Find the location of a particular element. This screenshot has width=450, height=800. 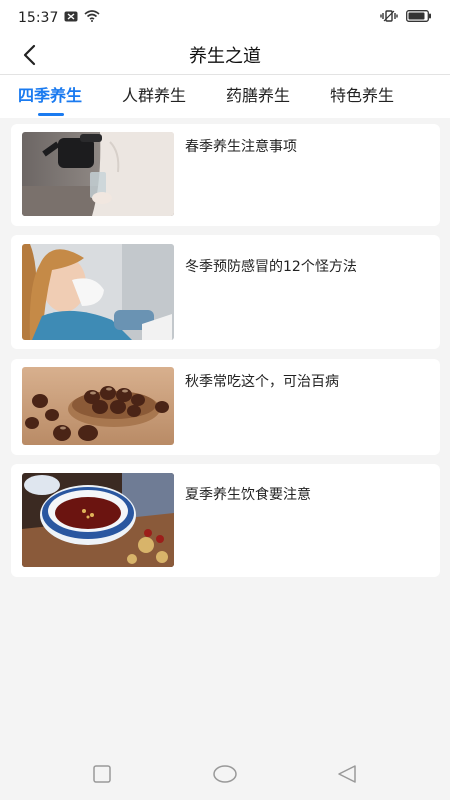

chevron-left-icon is located at coordinates (29, 55).